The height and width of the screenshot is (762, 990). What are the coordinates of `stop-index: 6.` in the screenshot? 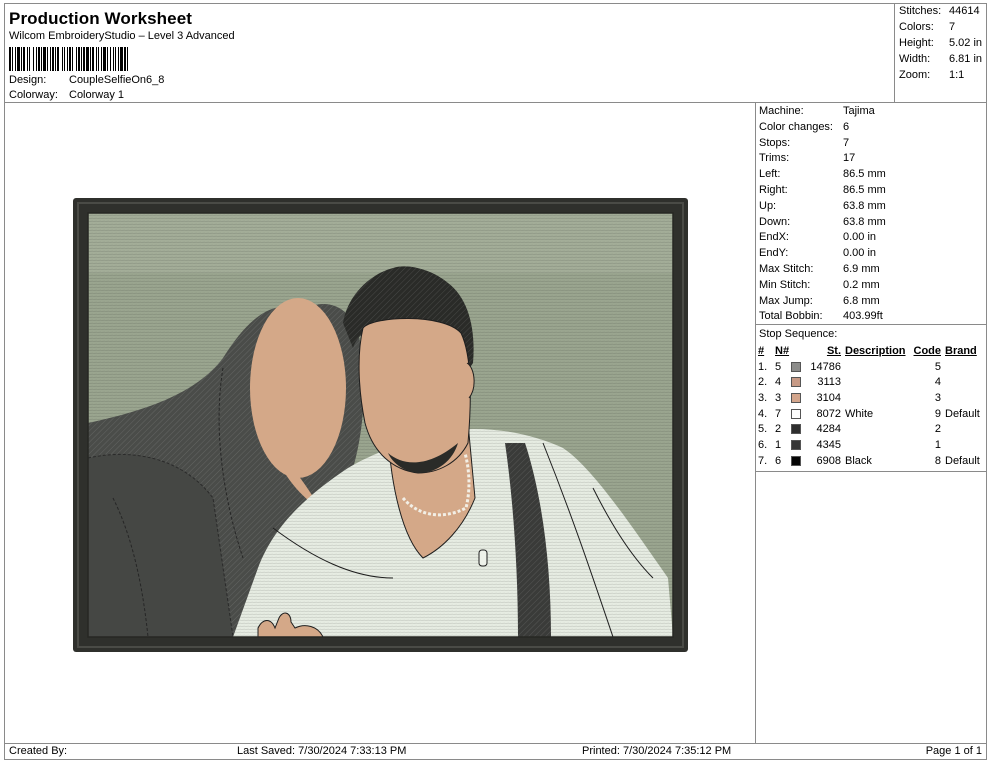 It's located at (763, 444).